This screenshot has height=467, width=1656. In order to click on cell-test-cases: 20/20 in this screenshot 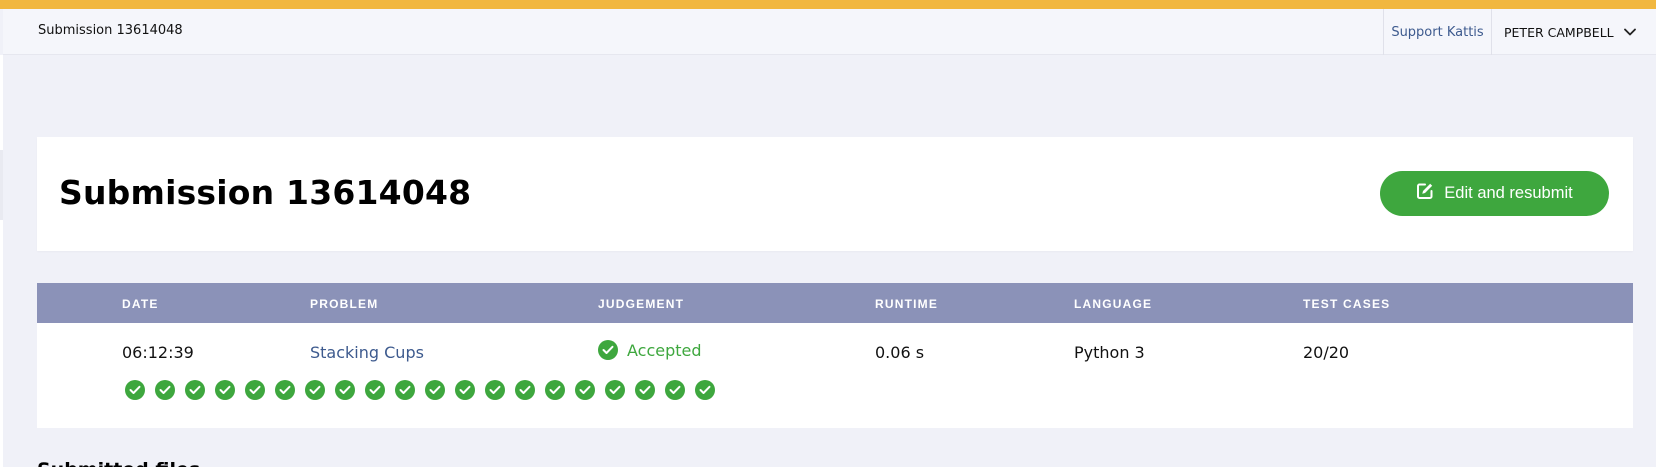, I will do `click(1326, 352)`.